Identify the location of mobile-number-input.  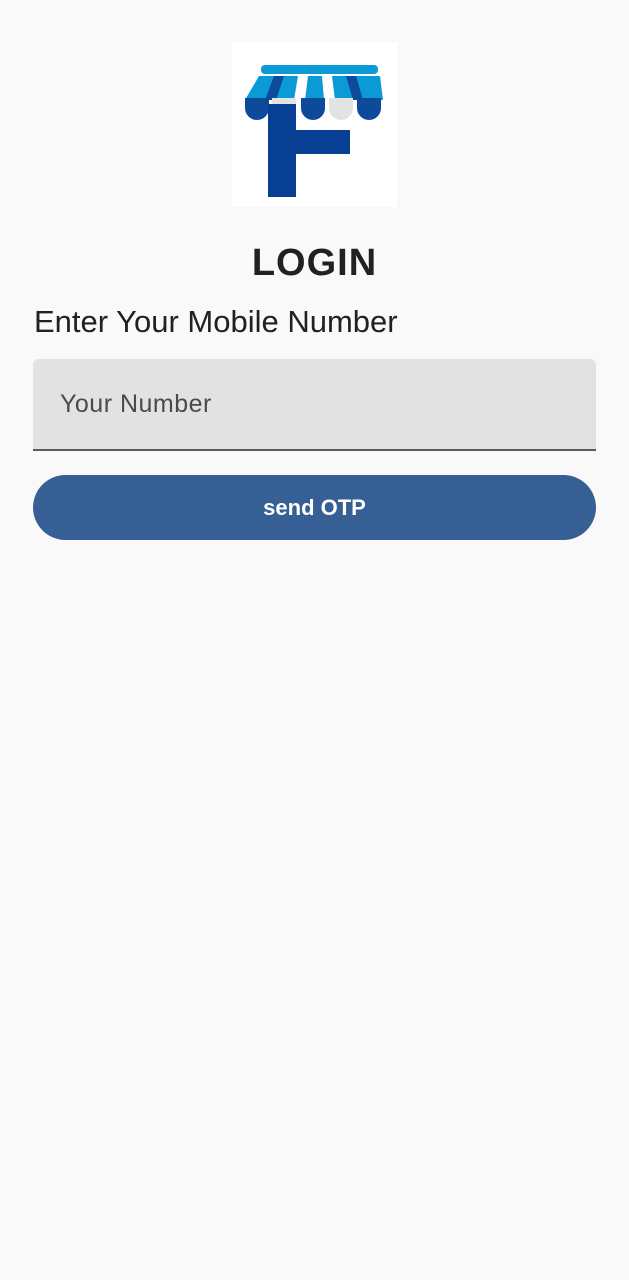
(314, 404).